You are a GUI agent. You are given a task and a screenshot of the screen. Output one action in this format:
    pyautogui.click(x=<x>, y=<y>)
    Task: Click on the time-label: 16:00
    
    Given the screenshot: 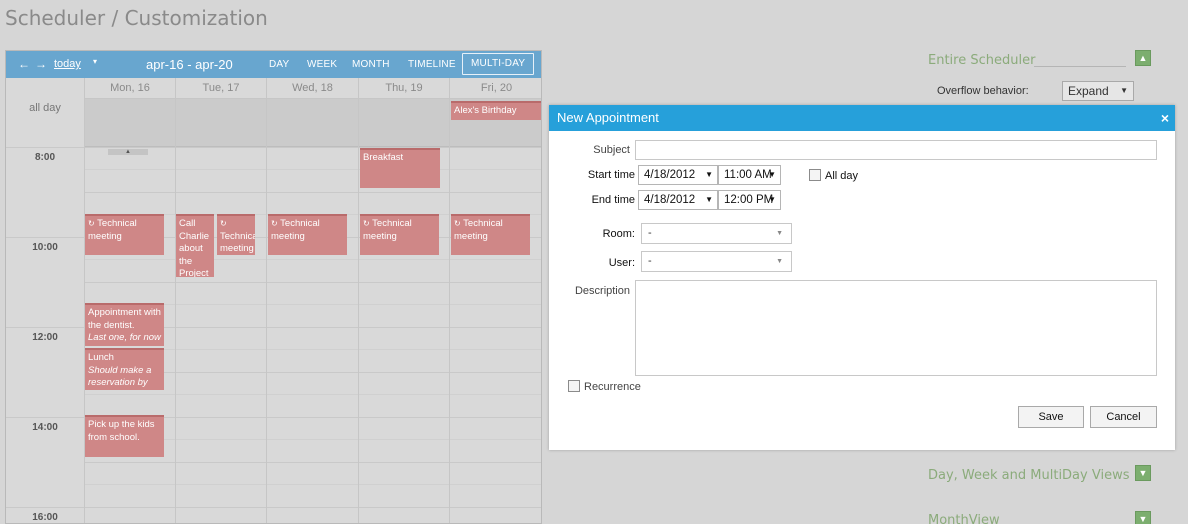 What is the action you would take?
    pyautogui.click(x=45, y=517)
    